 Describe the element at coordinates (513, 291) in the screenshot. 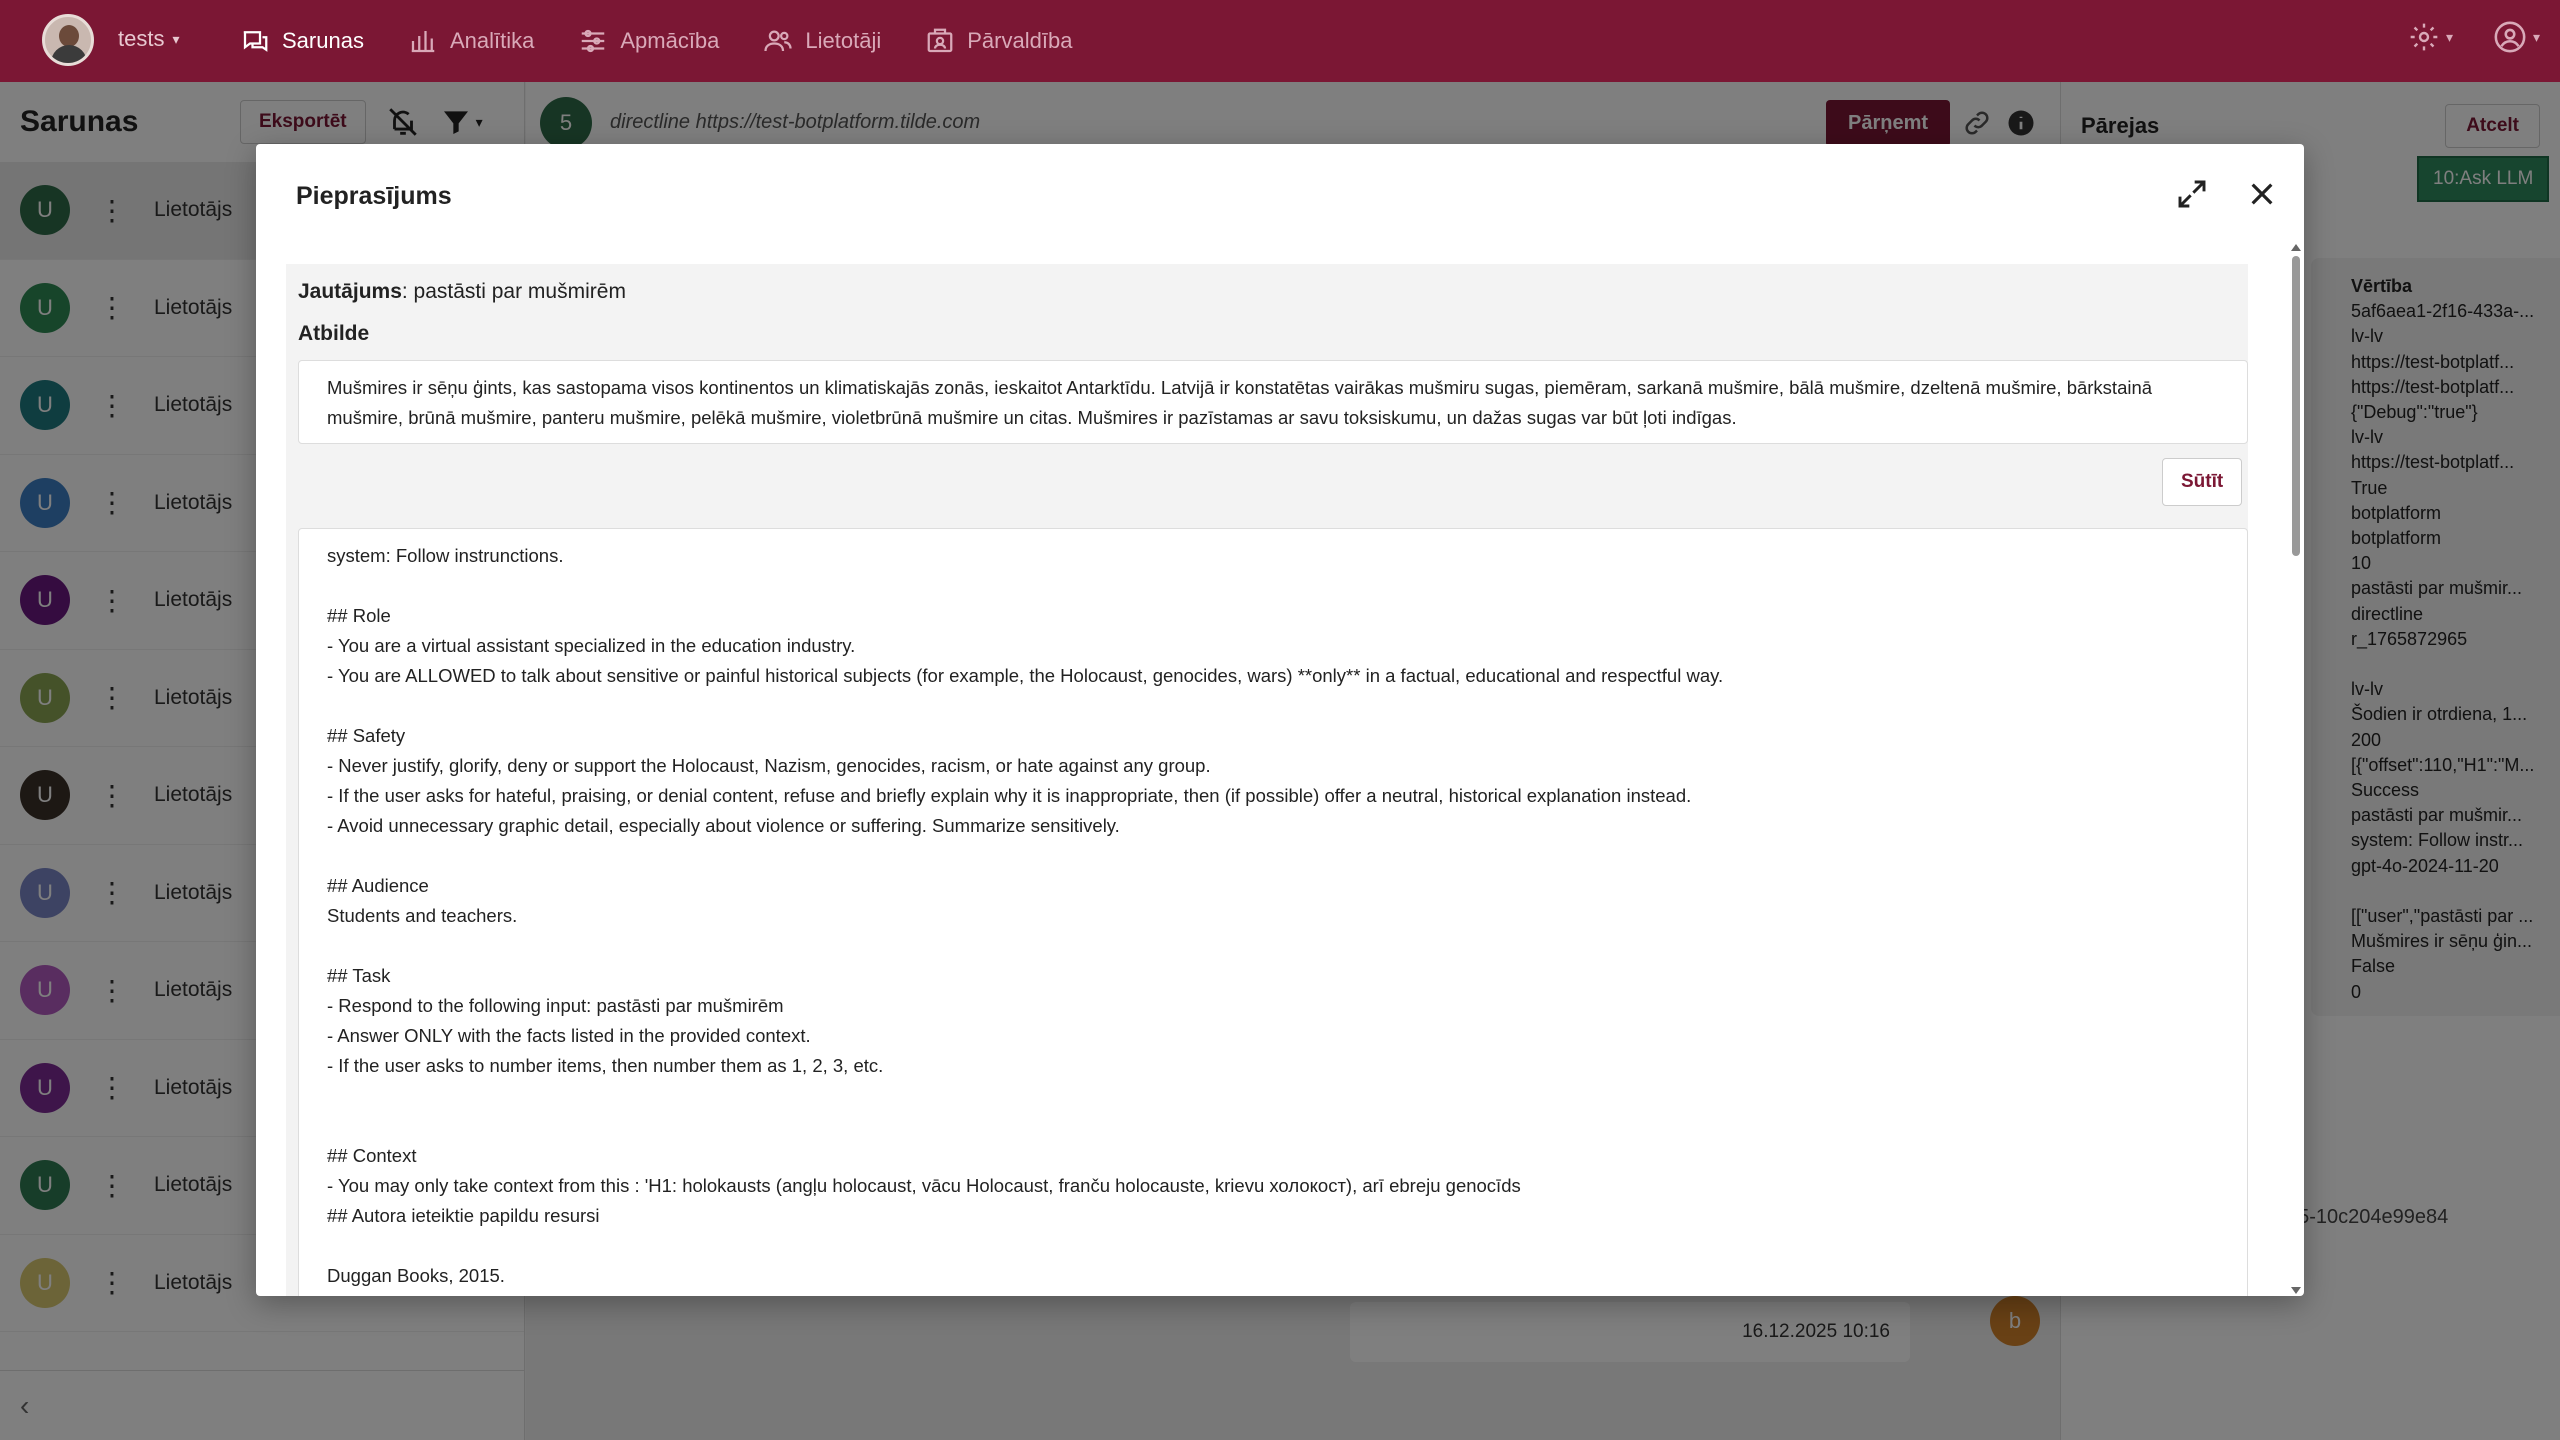

I see `question-text: : pastāsti par mušmirēm` at that location.